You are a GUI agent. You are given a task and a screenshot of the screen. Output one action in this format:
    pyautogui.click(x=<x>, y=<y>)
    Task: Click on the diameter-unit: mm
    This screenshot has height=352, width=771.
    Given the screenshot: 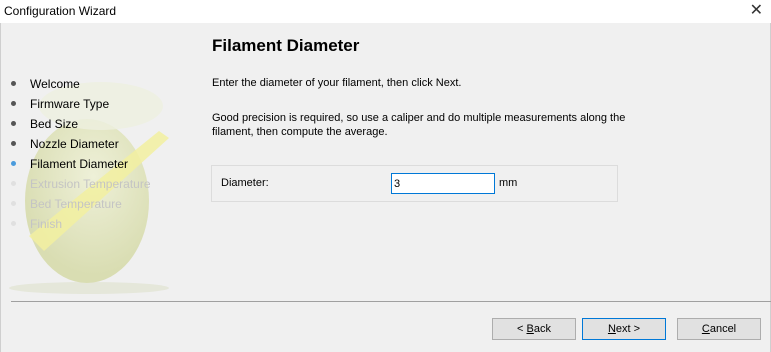 What is the action you would take?
    pyautogui.click(x=508, y=183)
    